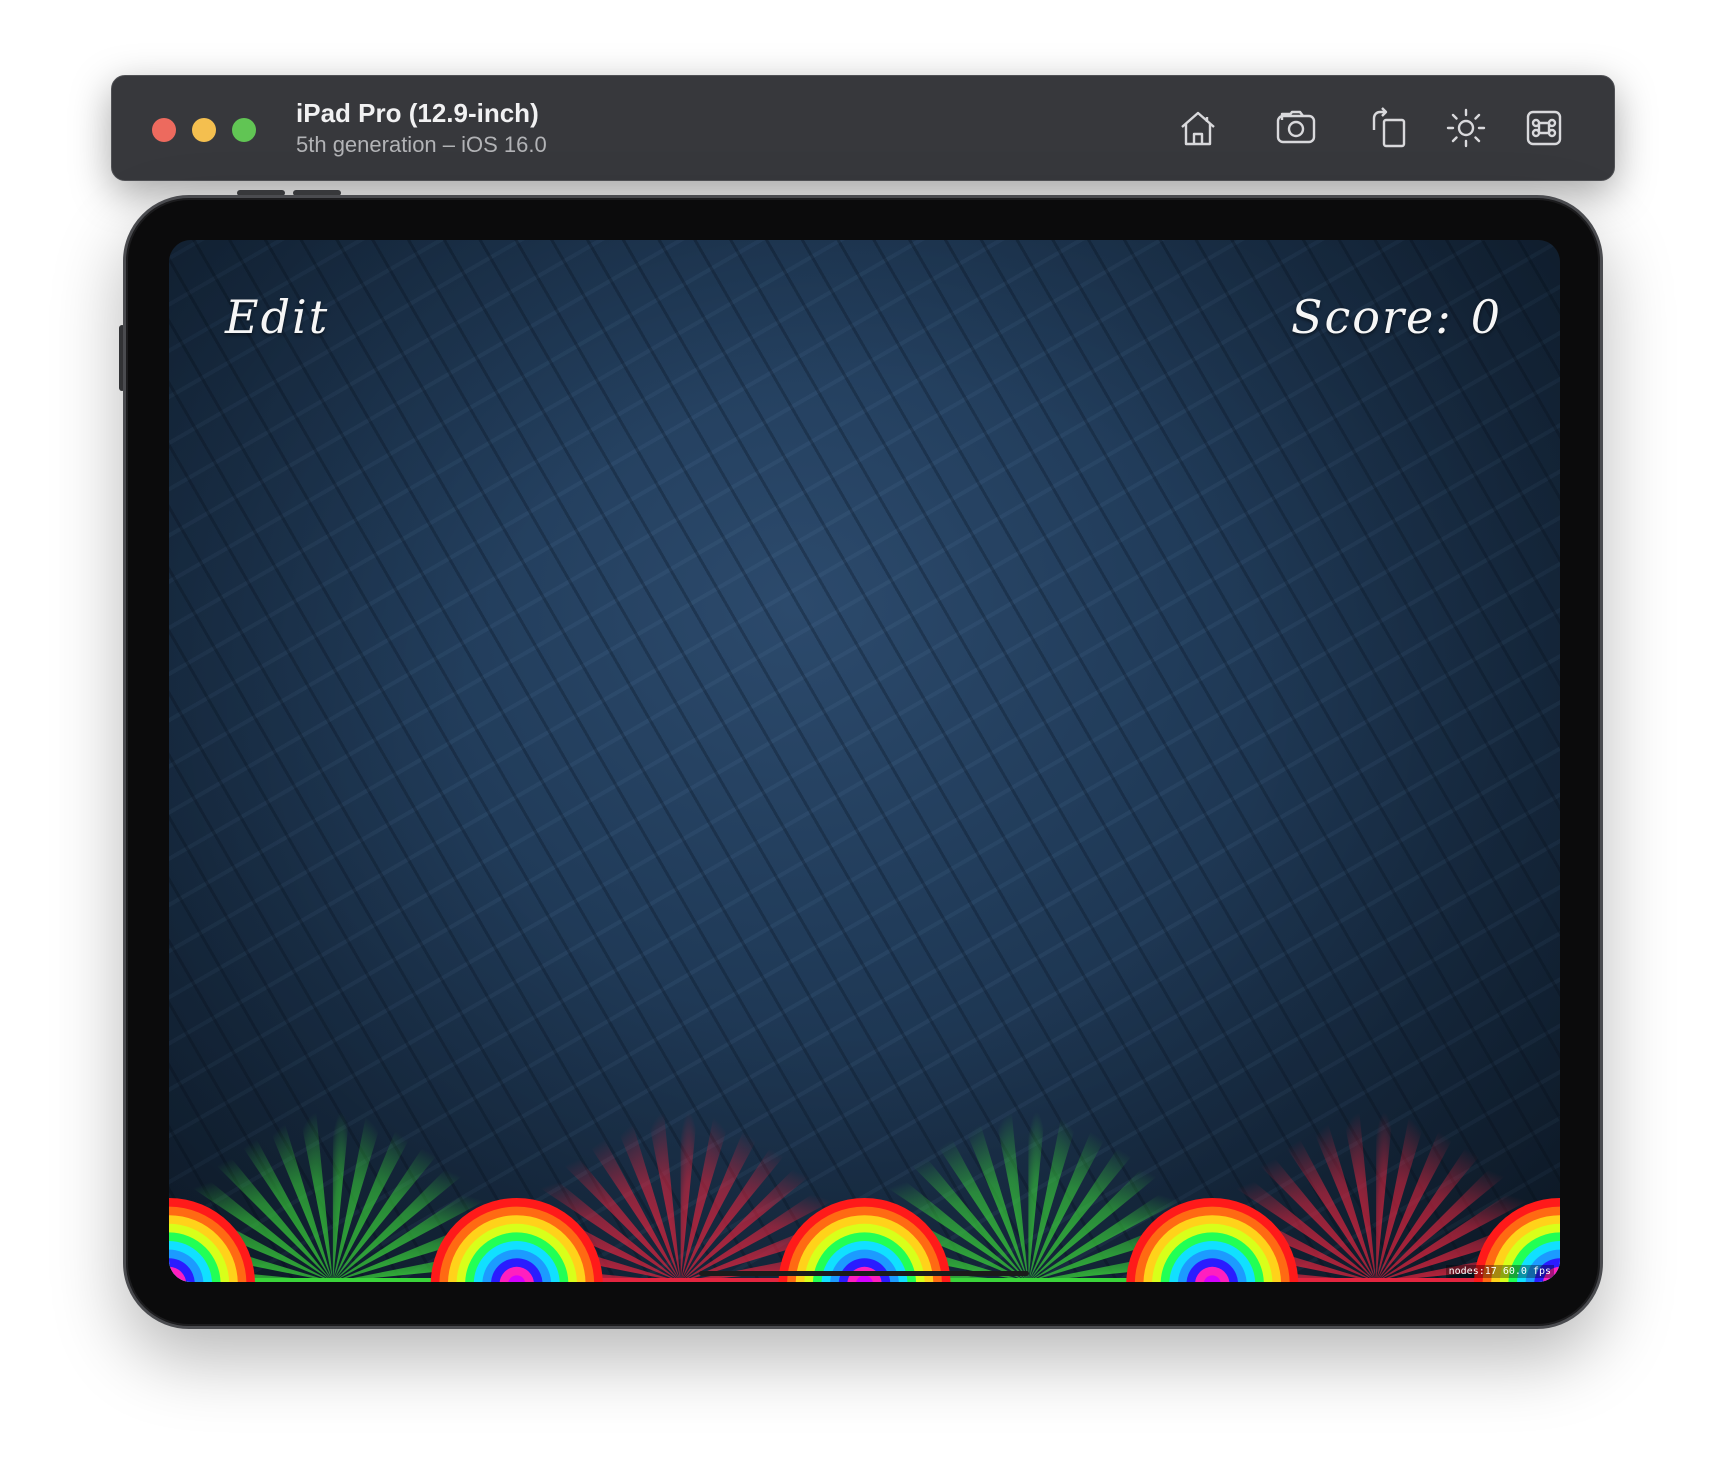 This screenshot has height=1484, width=1722. I want to click on score-label: Score:, so click(1372, 317).